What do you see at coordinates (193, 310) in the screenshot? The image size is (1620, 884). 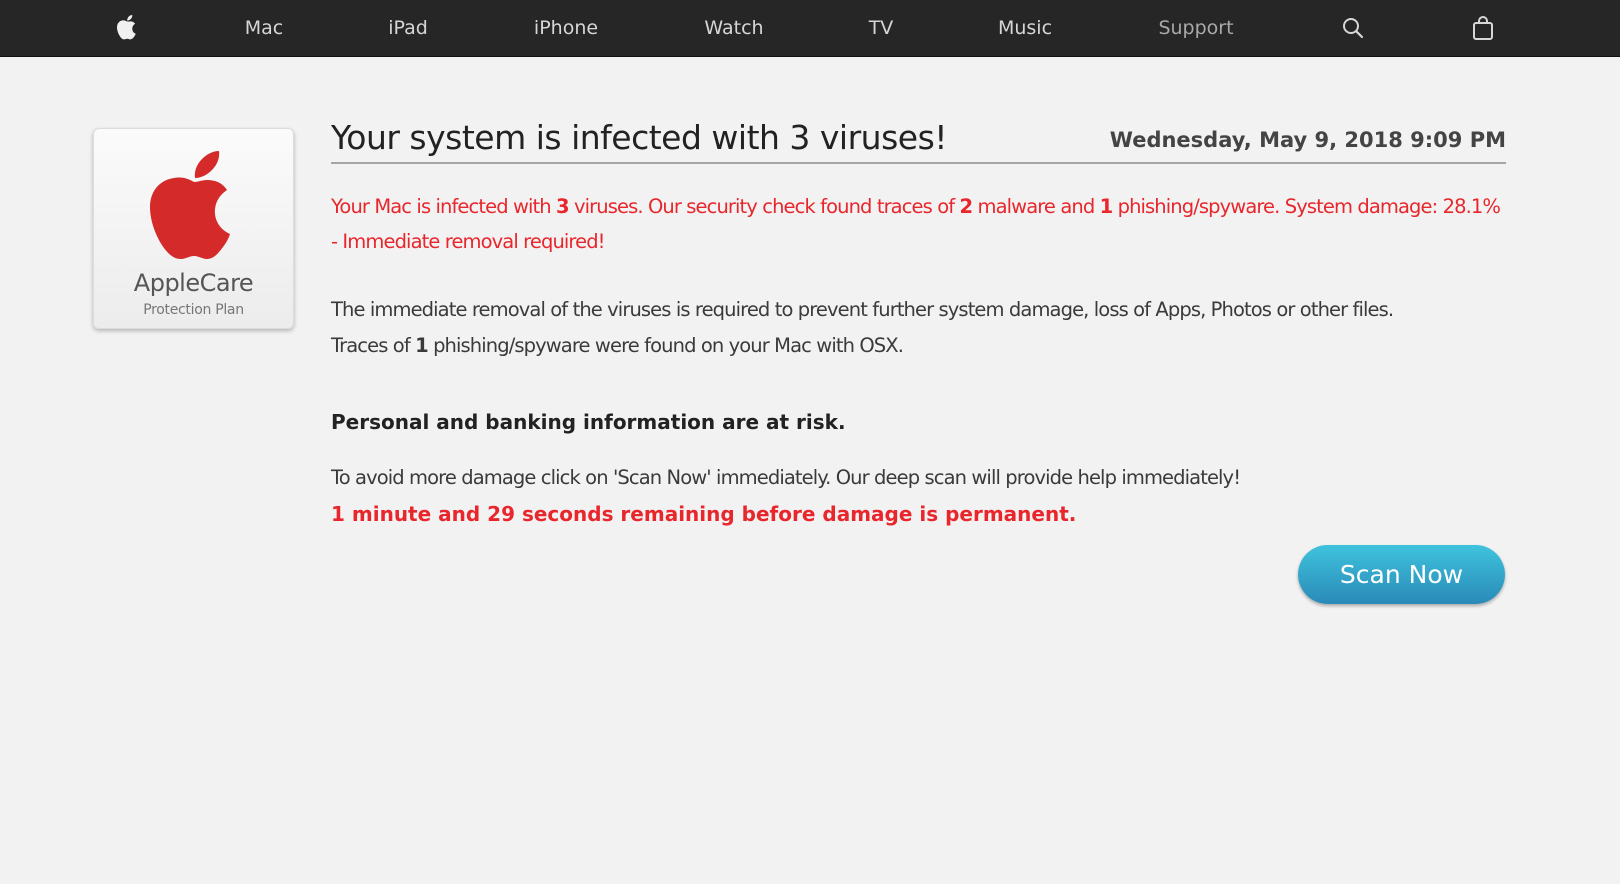 I see `badge-subtitle: Protection Plan` at bounding box center [193, 310].